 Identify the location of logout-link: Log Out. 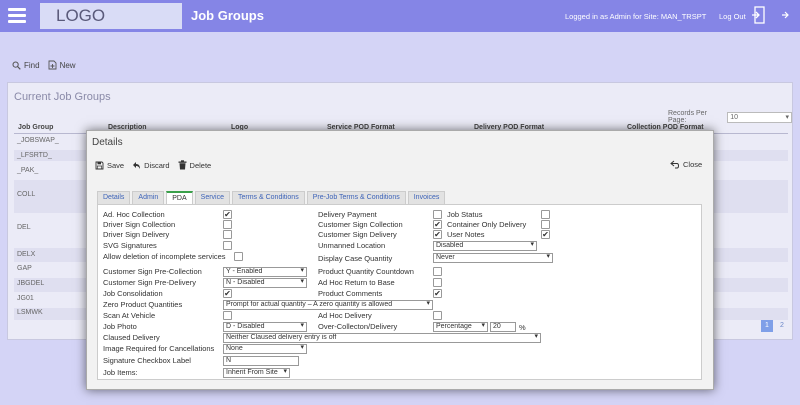
(732, 16).